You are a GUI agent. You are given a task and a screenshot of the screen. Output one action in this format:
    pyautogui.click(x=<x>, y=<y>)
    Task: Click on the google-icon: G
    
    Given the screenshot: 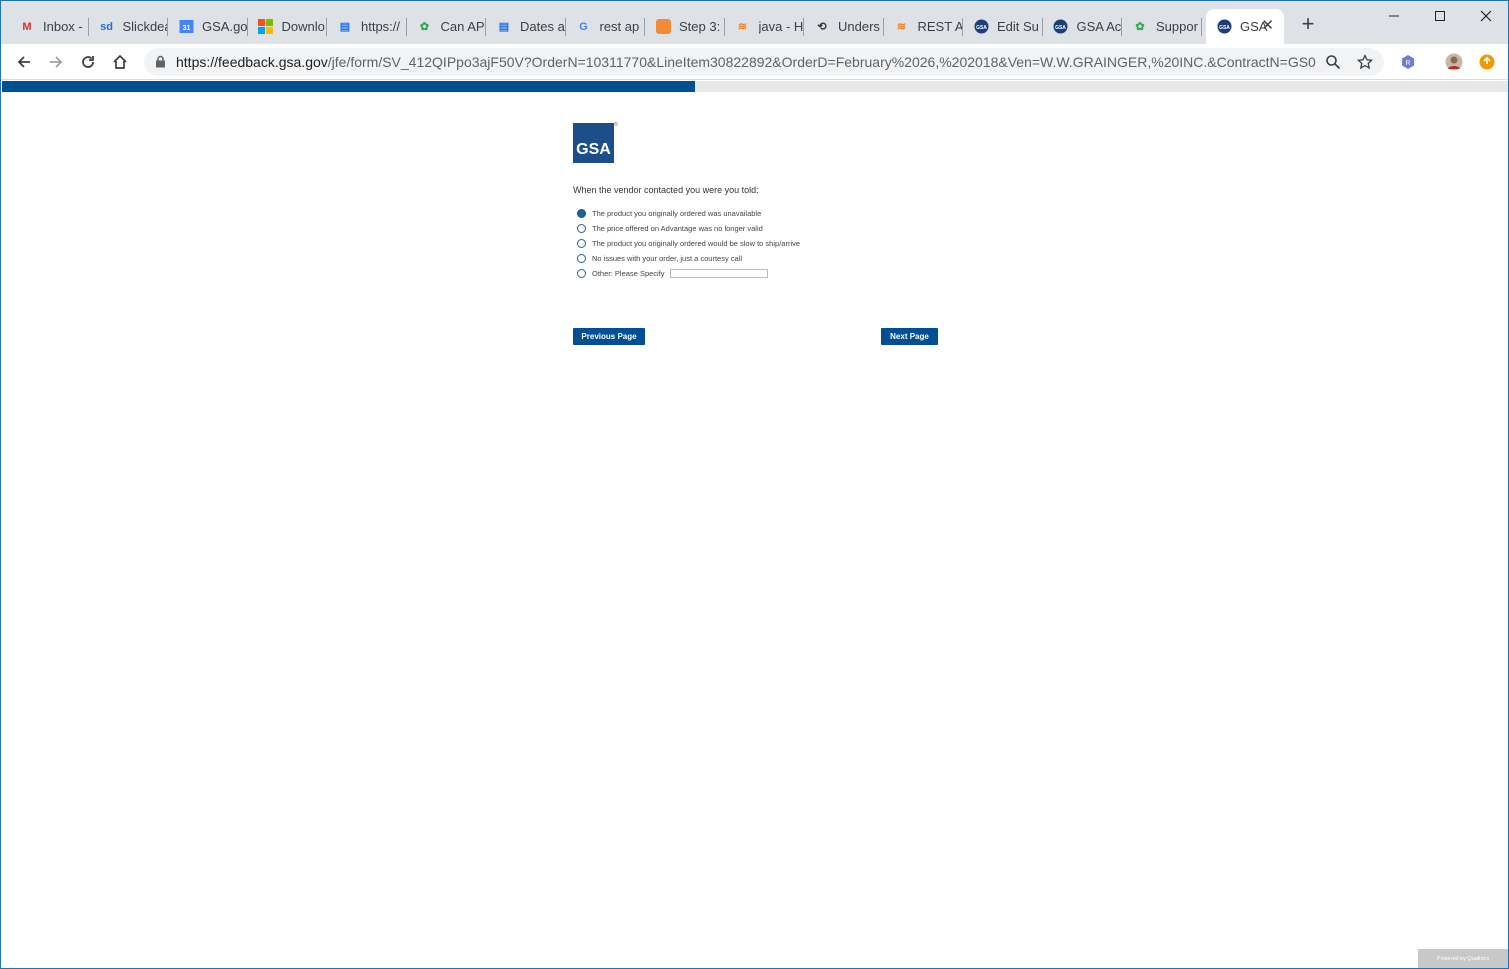 What is the action you would take?
    pyautogui.click(x=583, y=26)
    